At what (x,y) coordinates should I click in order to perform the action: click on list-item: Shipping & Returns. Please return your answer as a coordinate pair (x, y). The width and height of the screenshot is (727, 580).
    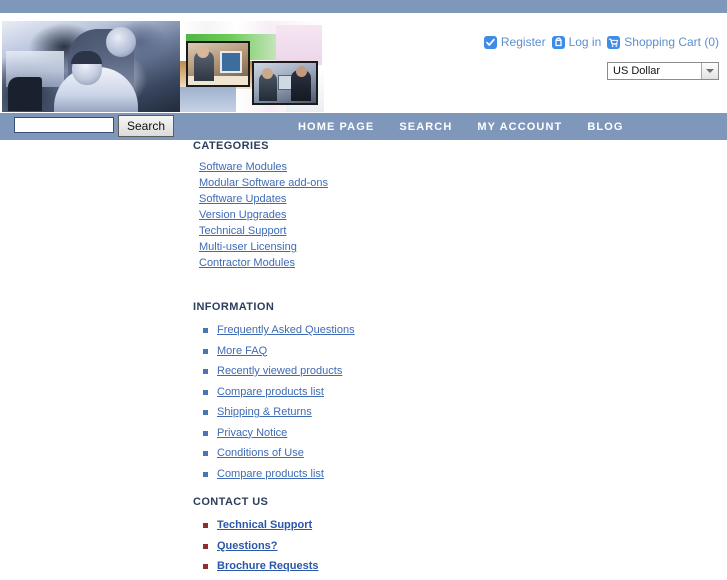
    Looking at the image, I should click on (288, 413).